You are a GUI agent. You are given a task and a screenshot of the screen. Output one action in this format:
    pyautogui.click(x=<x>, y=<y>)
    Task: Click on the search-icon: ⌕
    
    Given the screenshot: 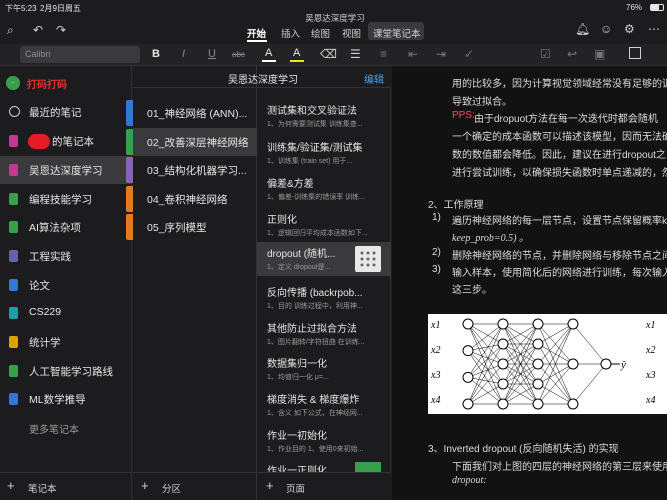 What is the action you would take?
    pyautogui.click(x=10, y=30)
    